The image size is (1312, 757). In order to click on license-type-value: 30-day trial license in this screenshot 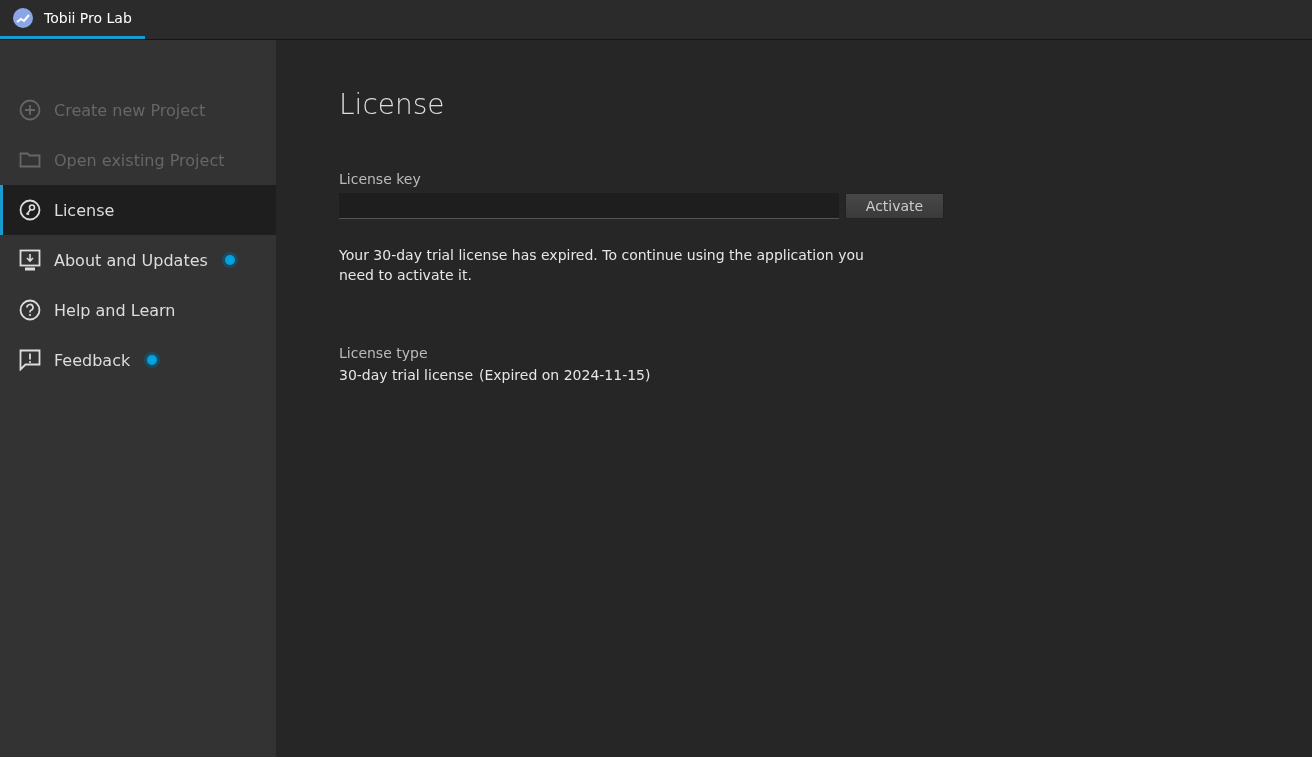, I will do `click(406, 375)`.